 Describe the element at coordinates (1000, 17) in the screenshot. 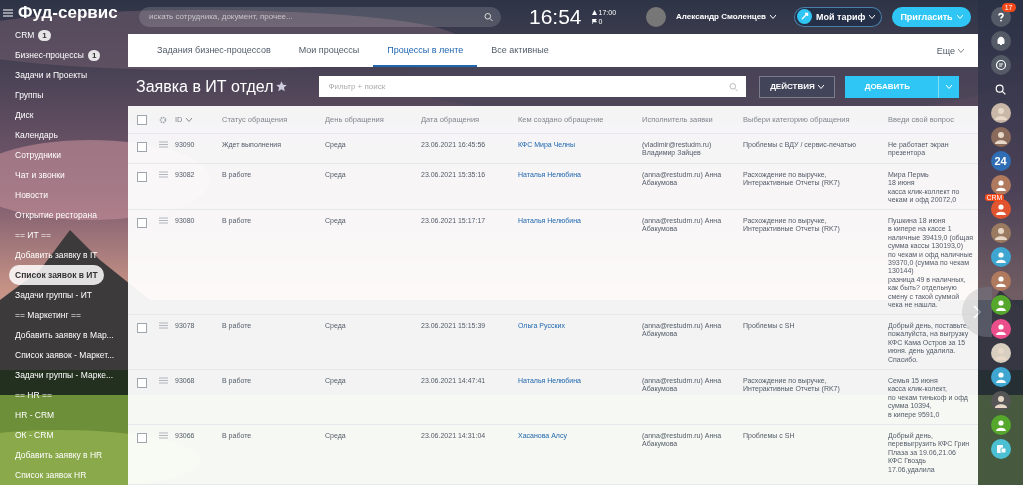

I see `question-icon` at that location.